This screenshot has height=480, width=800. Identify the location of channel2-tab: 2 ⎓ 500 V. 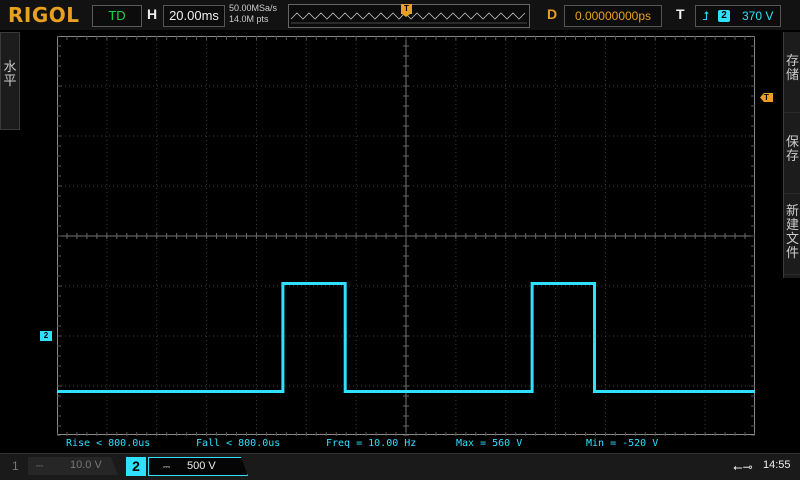
(187, 466).